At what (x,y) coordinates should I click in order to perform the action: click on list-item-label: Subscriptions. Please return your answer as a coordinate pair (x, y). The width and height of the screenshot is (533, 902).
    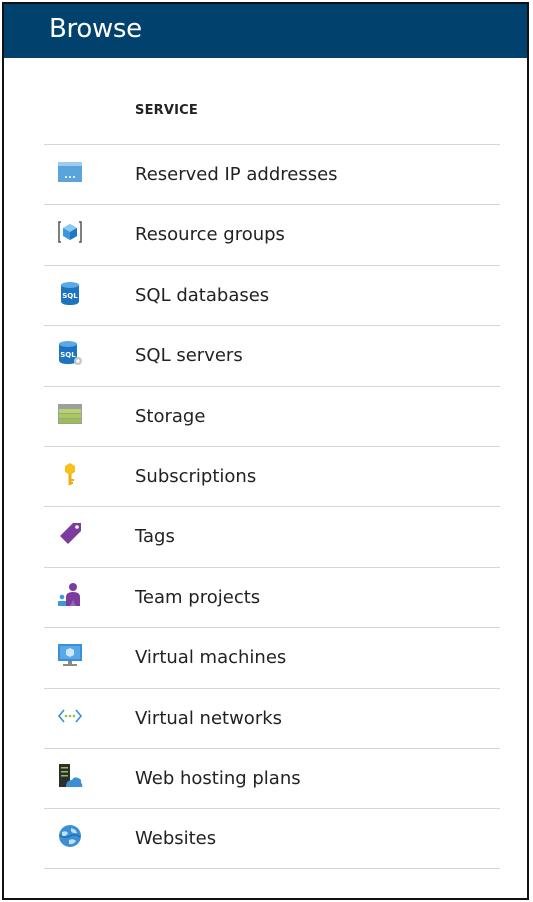
    Looking at the image, I should click on (196, 476).